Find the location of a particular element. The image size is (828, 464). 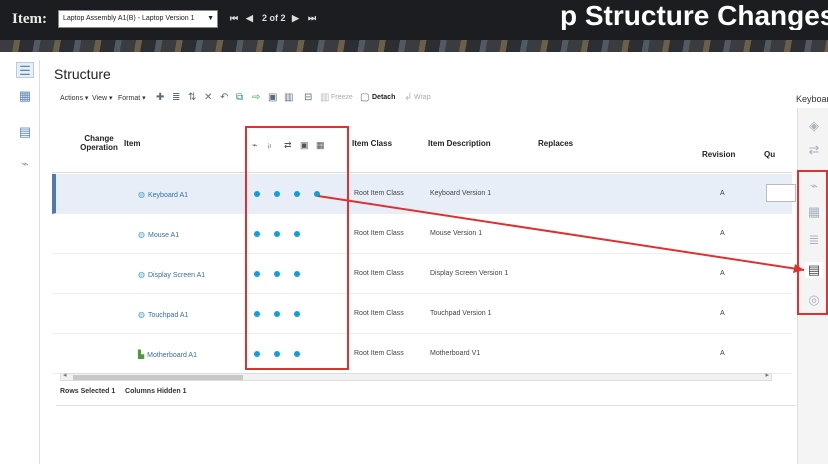

swap-icon: ⇄ is located at coordinates (814, 150).